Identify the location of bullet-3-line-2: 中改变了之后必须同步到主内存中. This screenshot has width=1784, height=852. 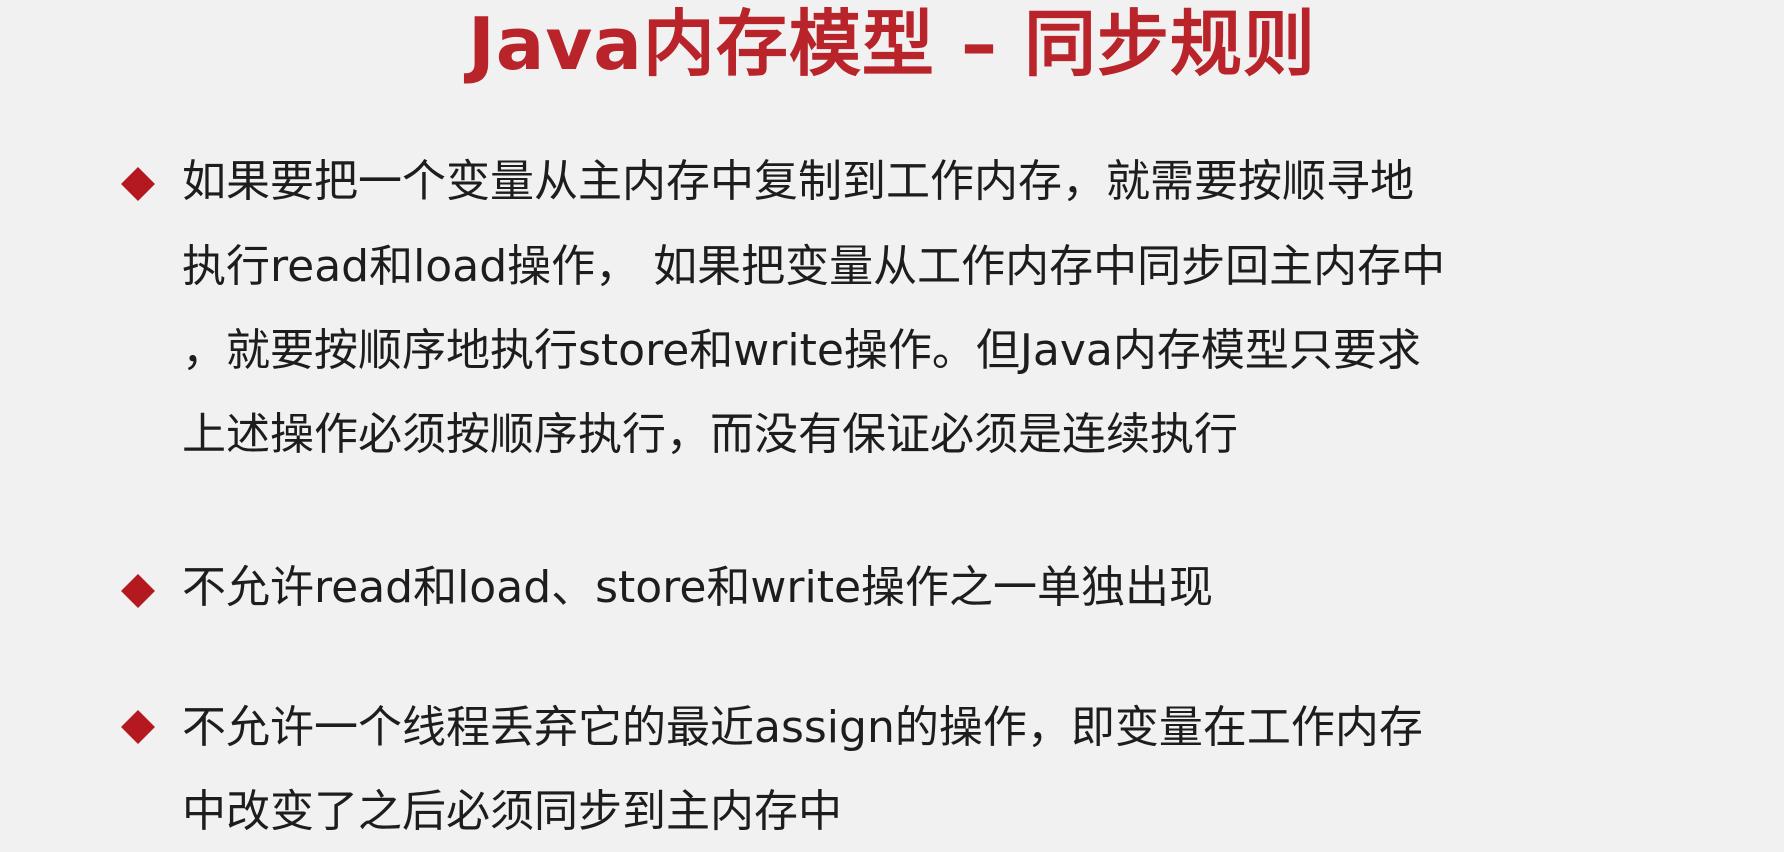
(512, 811).